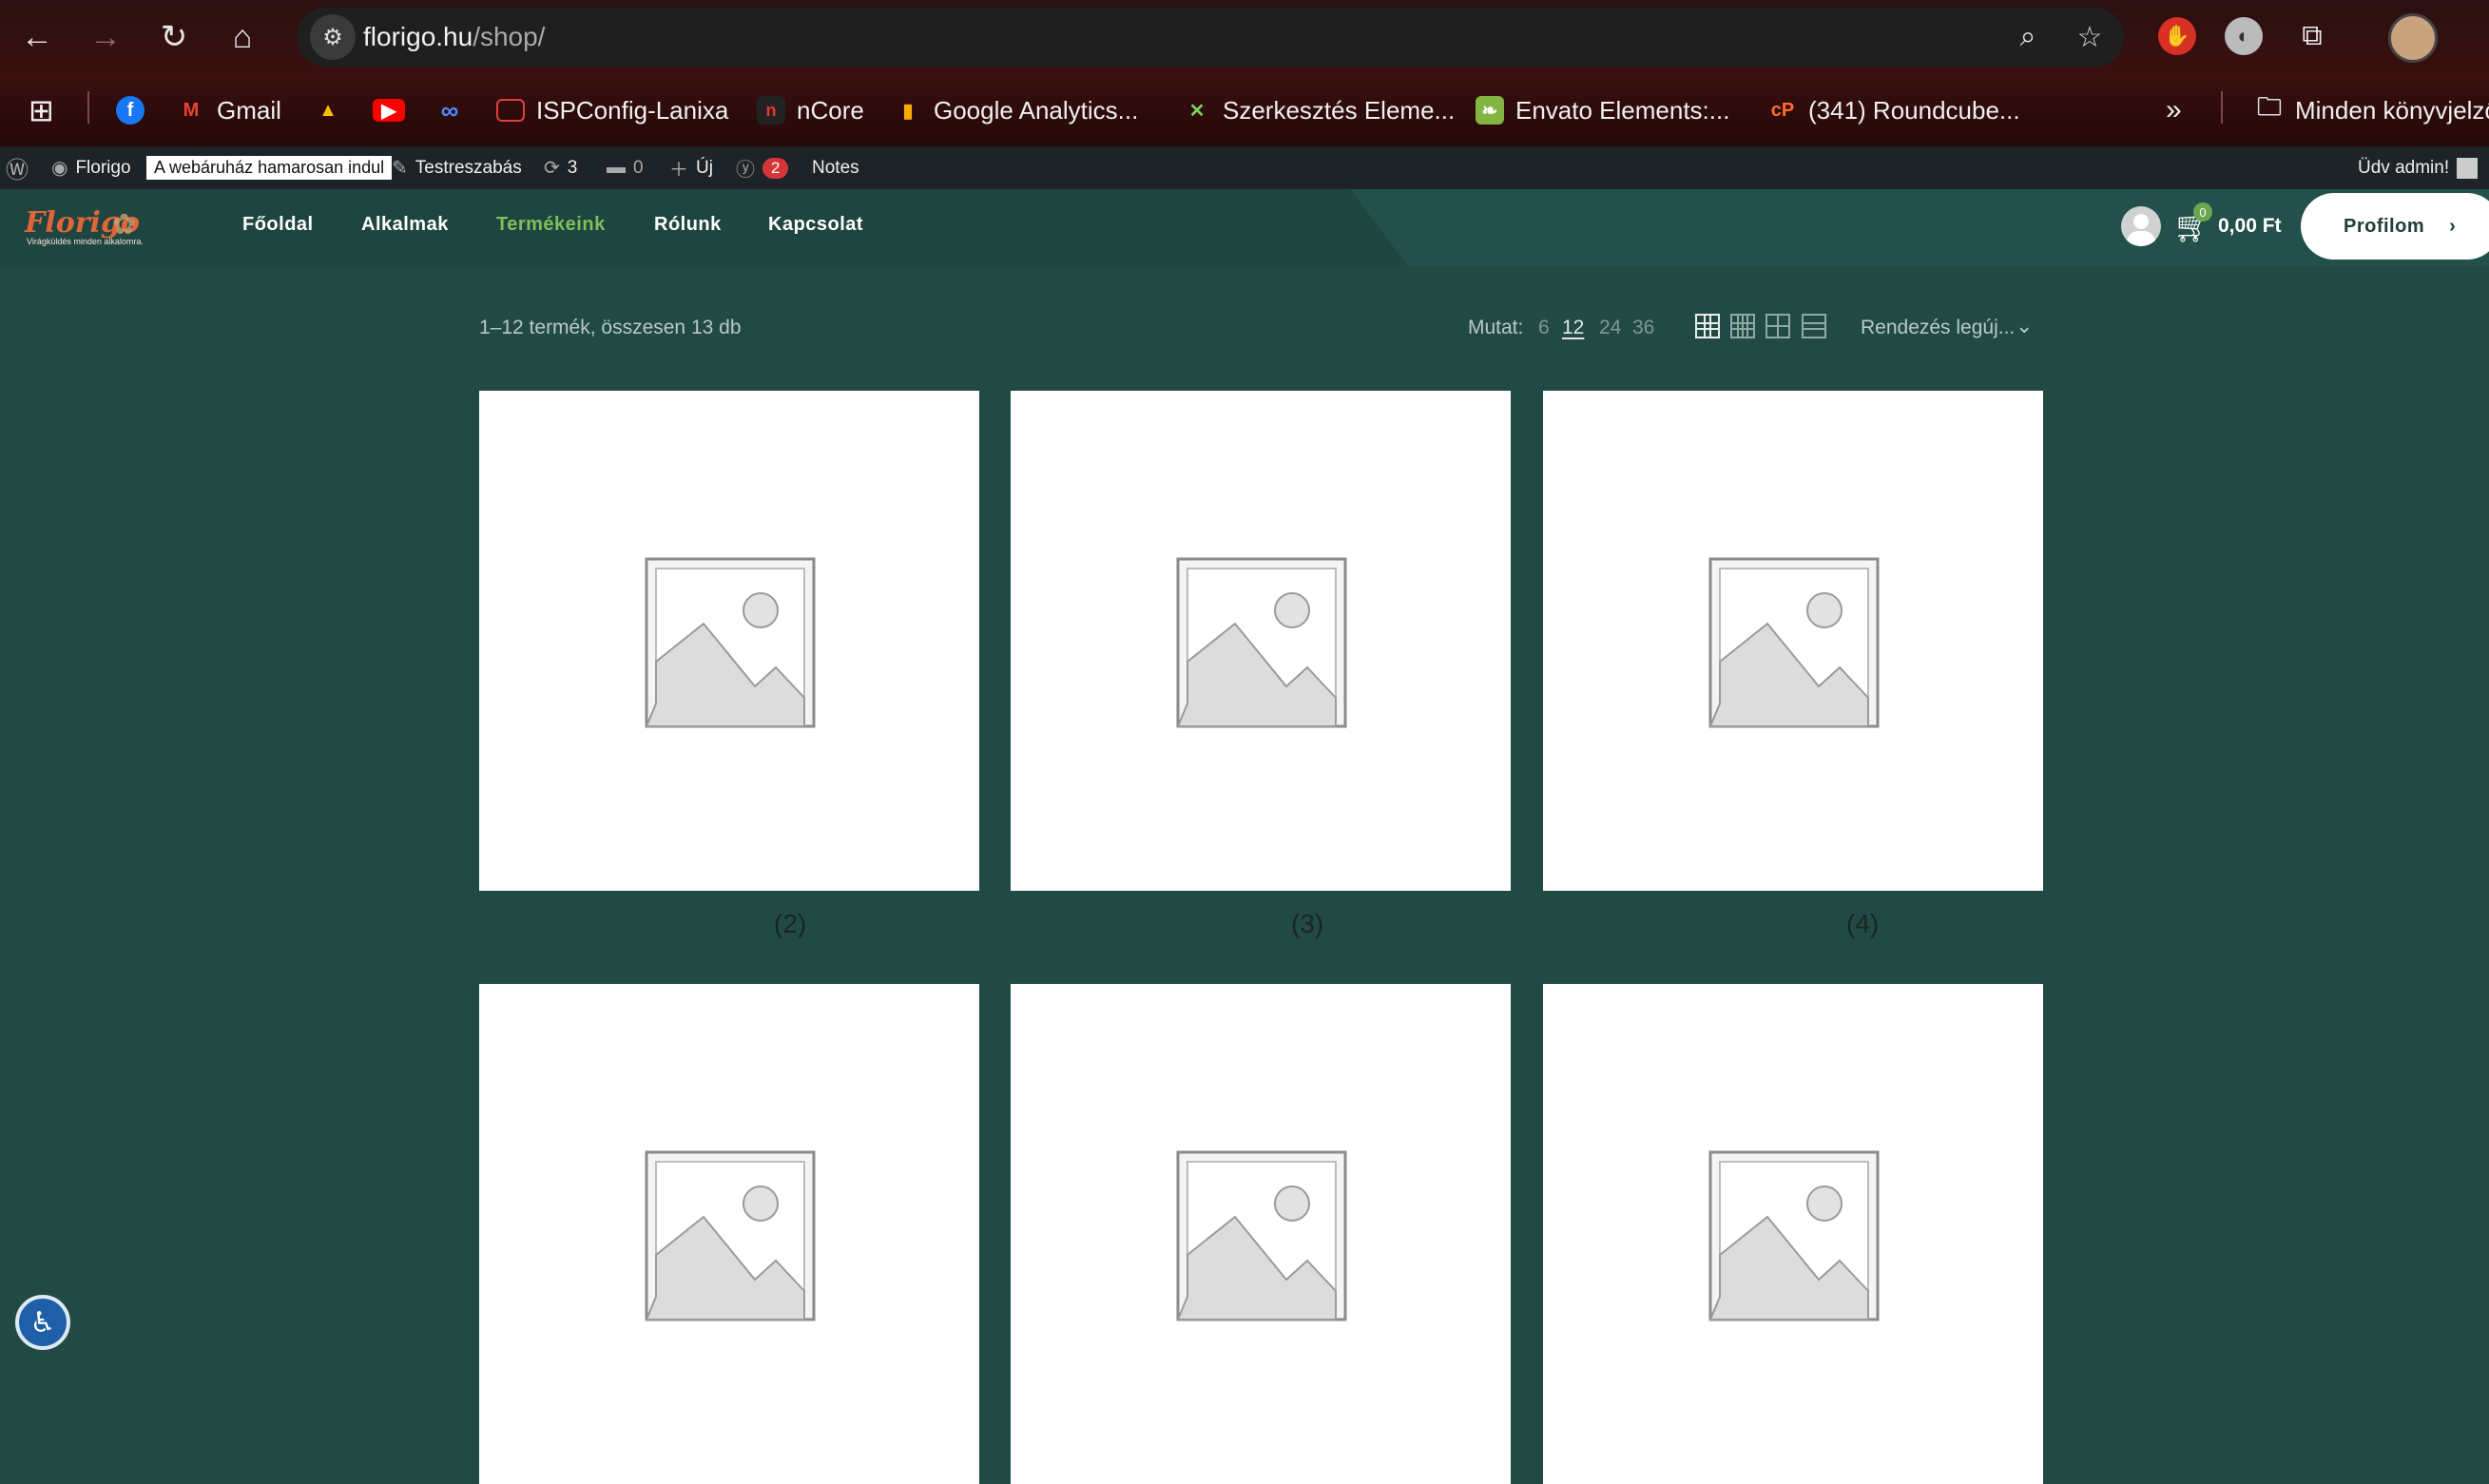 The height and width of the screenshot is (1484, 2489). Describe the element at coordinates (333, 37) in the screenshot. I see `site-settings-icon: ⚙` at that location.